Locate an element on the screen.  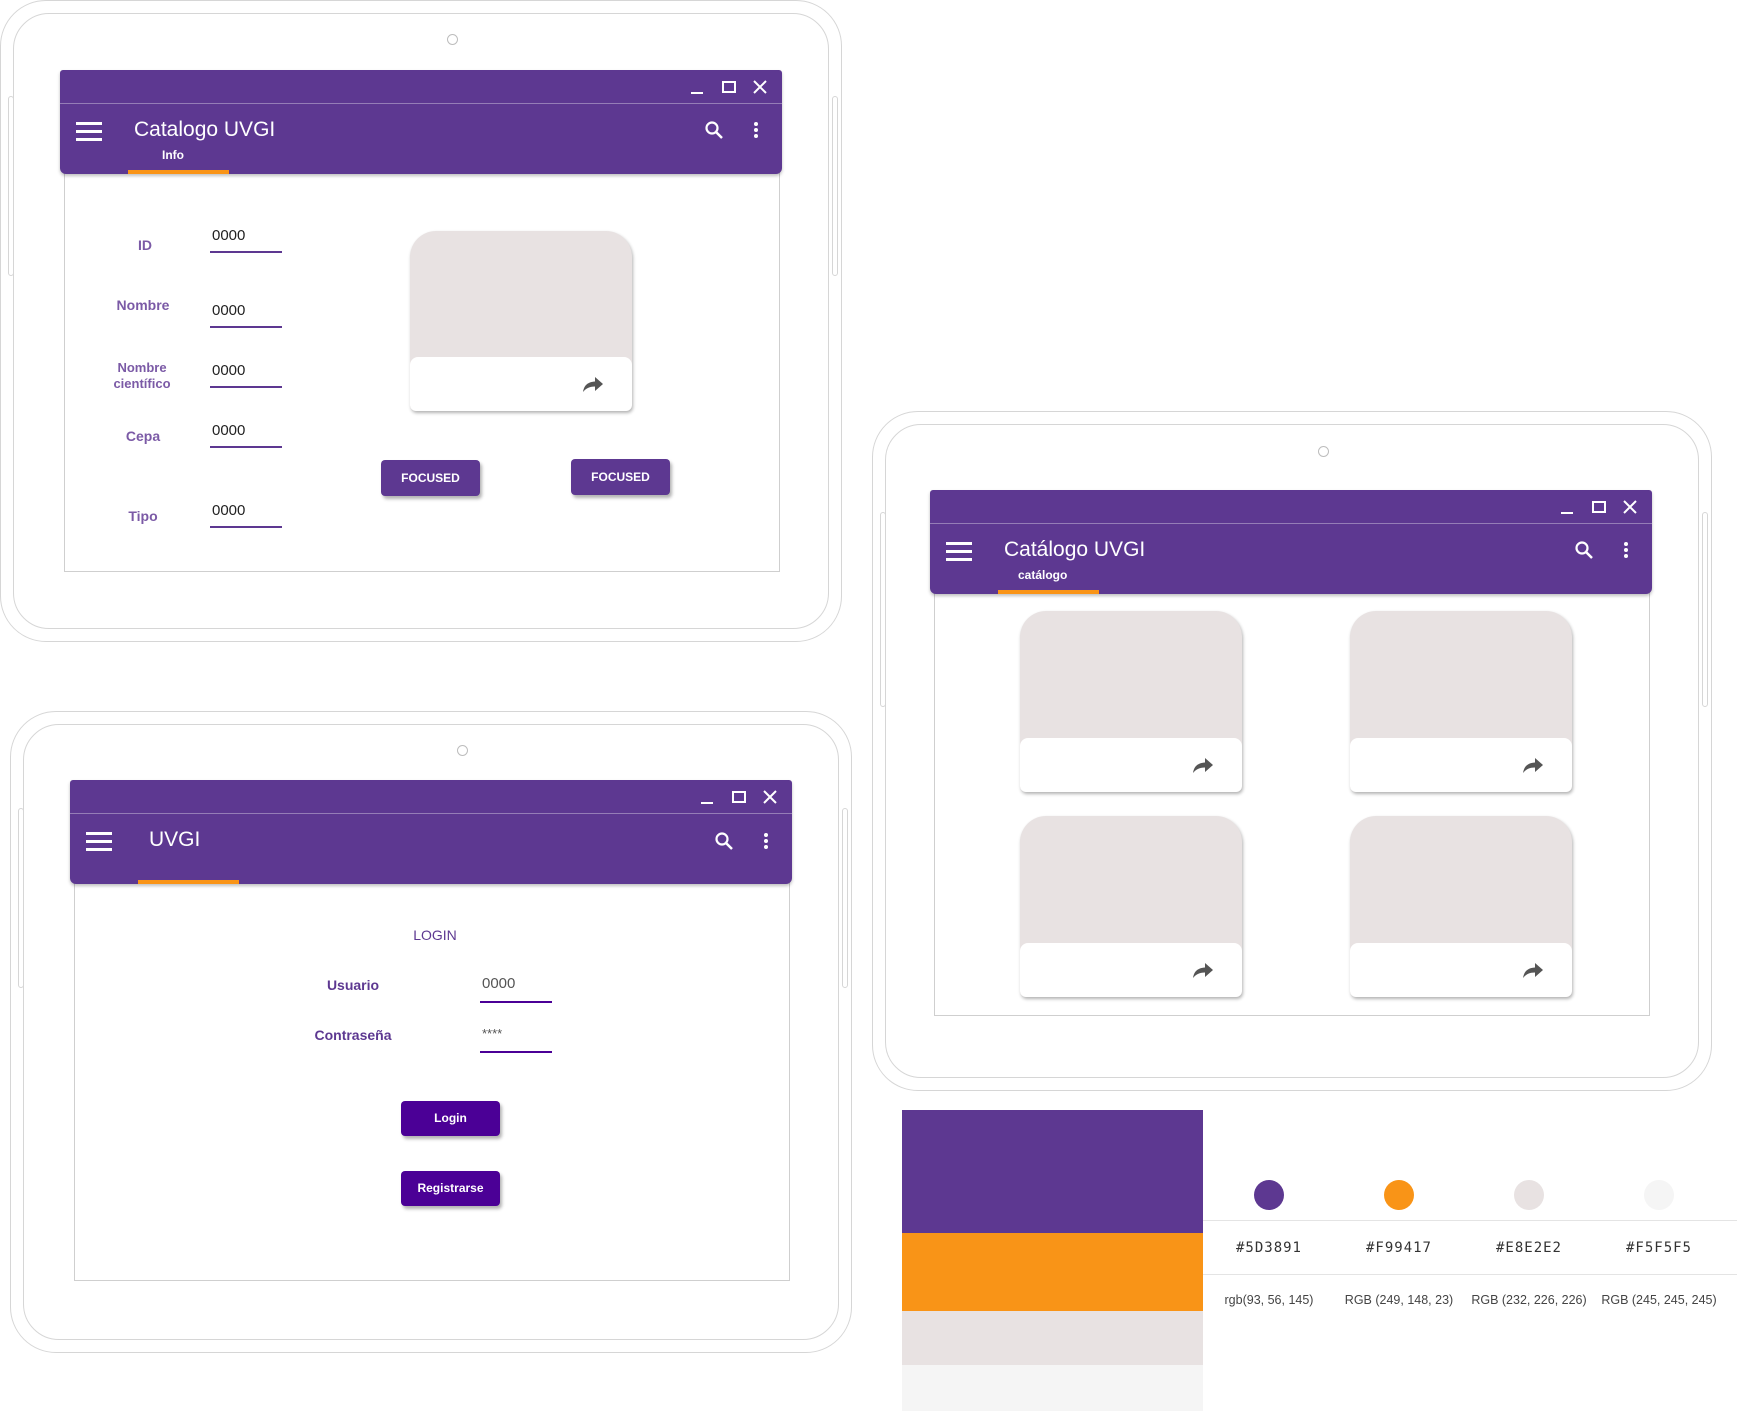
field-label-nombre: Nombre is located at coordinates (143, 305).